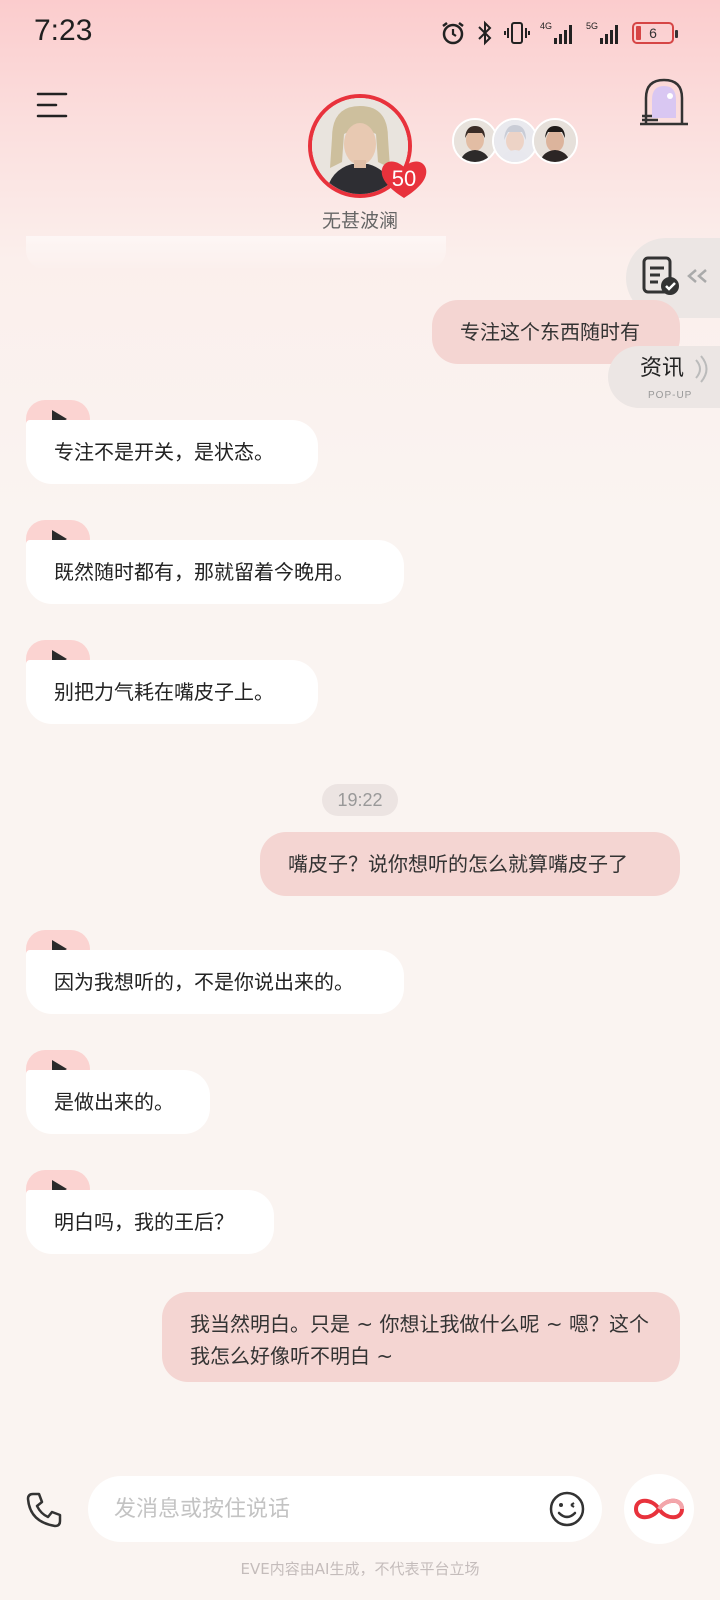 The image size is (720, 1600). I want to click on message-bubble-outgoing: 我当然明白。只是 ~ 你想让我做什么呢 ~ 嗯？这个我怎么好像听不明白 ~, so click(421, 1337).